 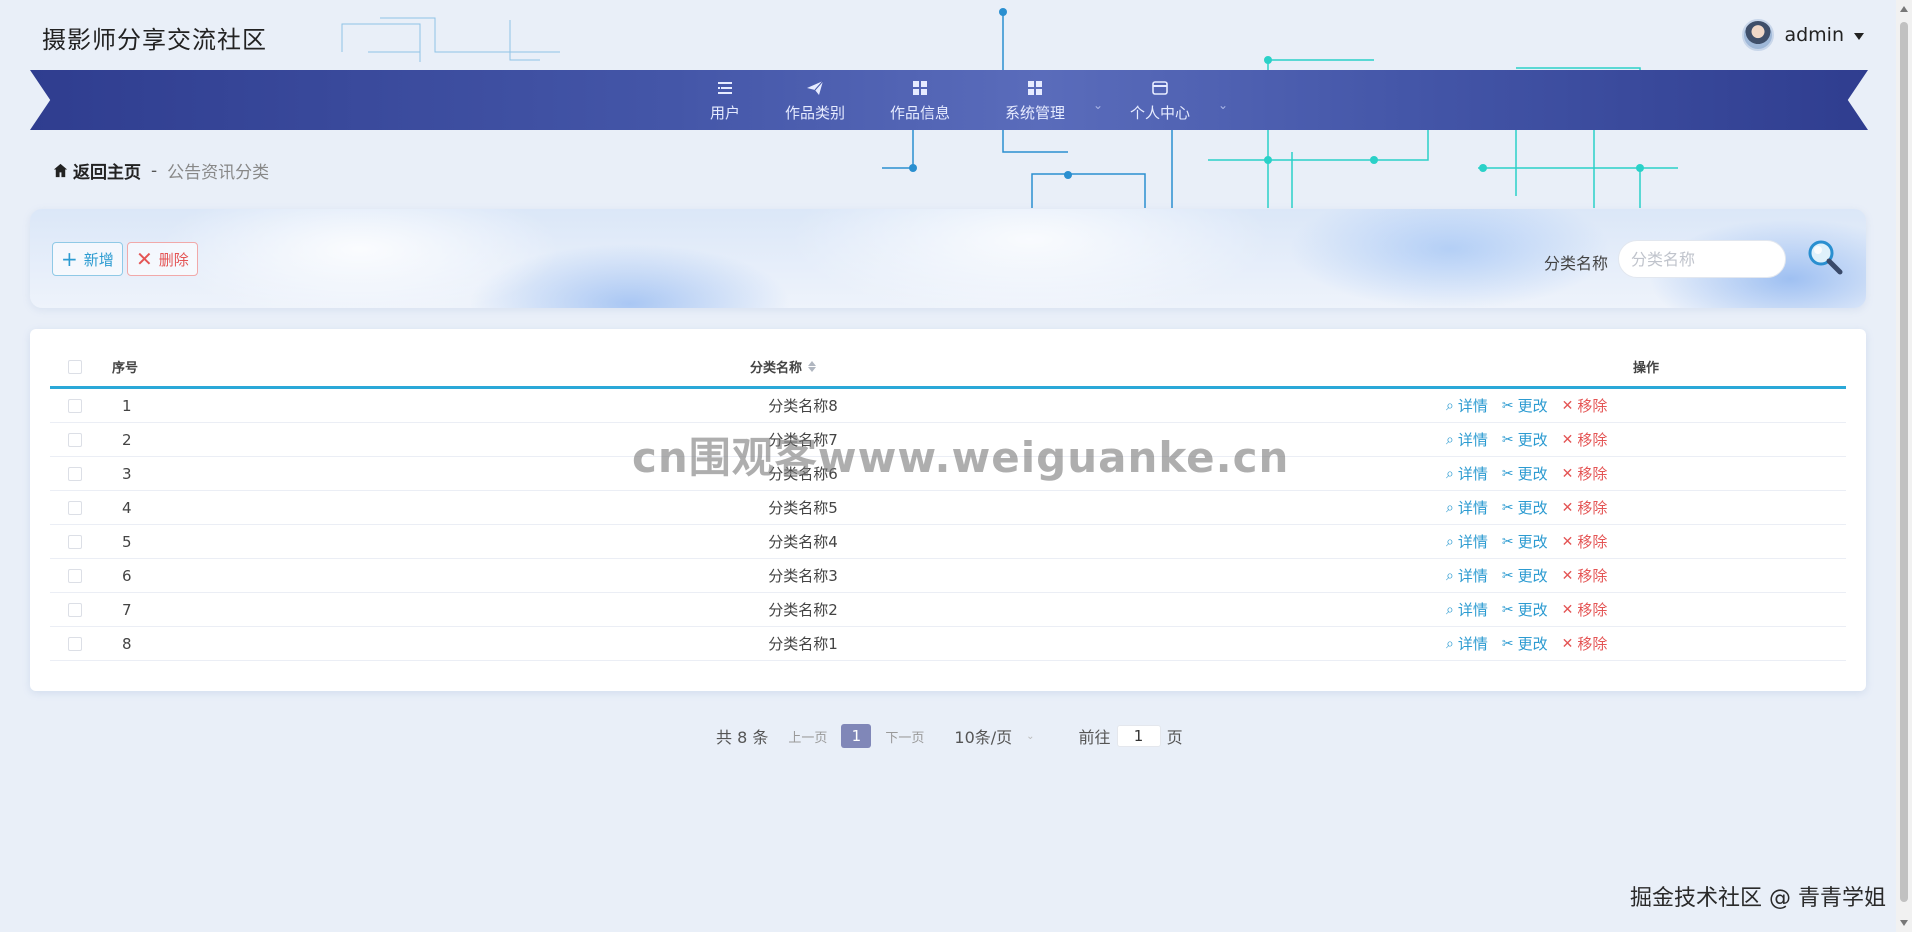 I want to click on table-row: 6 分类名称3 ⌕ 详情 ✂ 更改 ✕ 移除, so click(x=948, y=576).